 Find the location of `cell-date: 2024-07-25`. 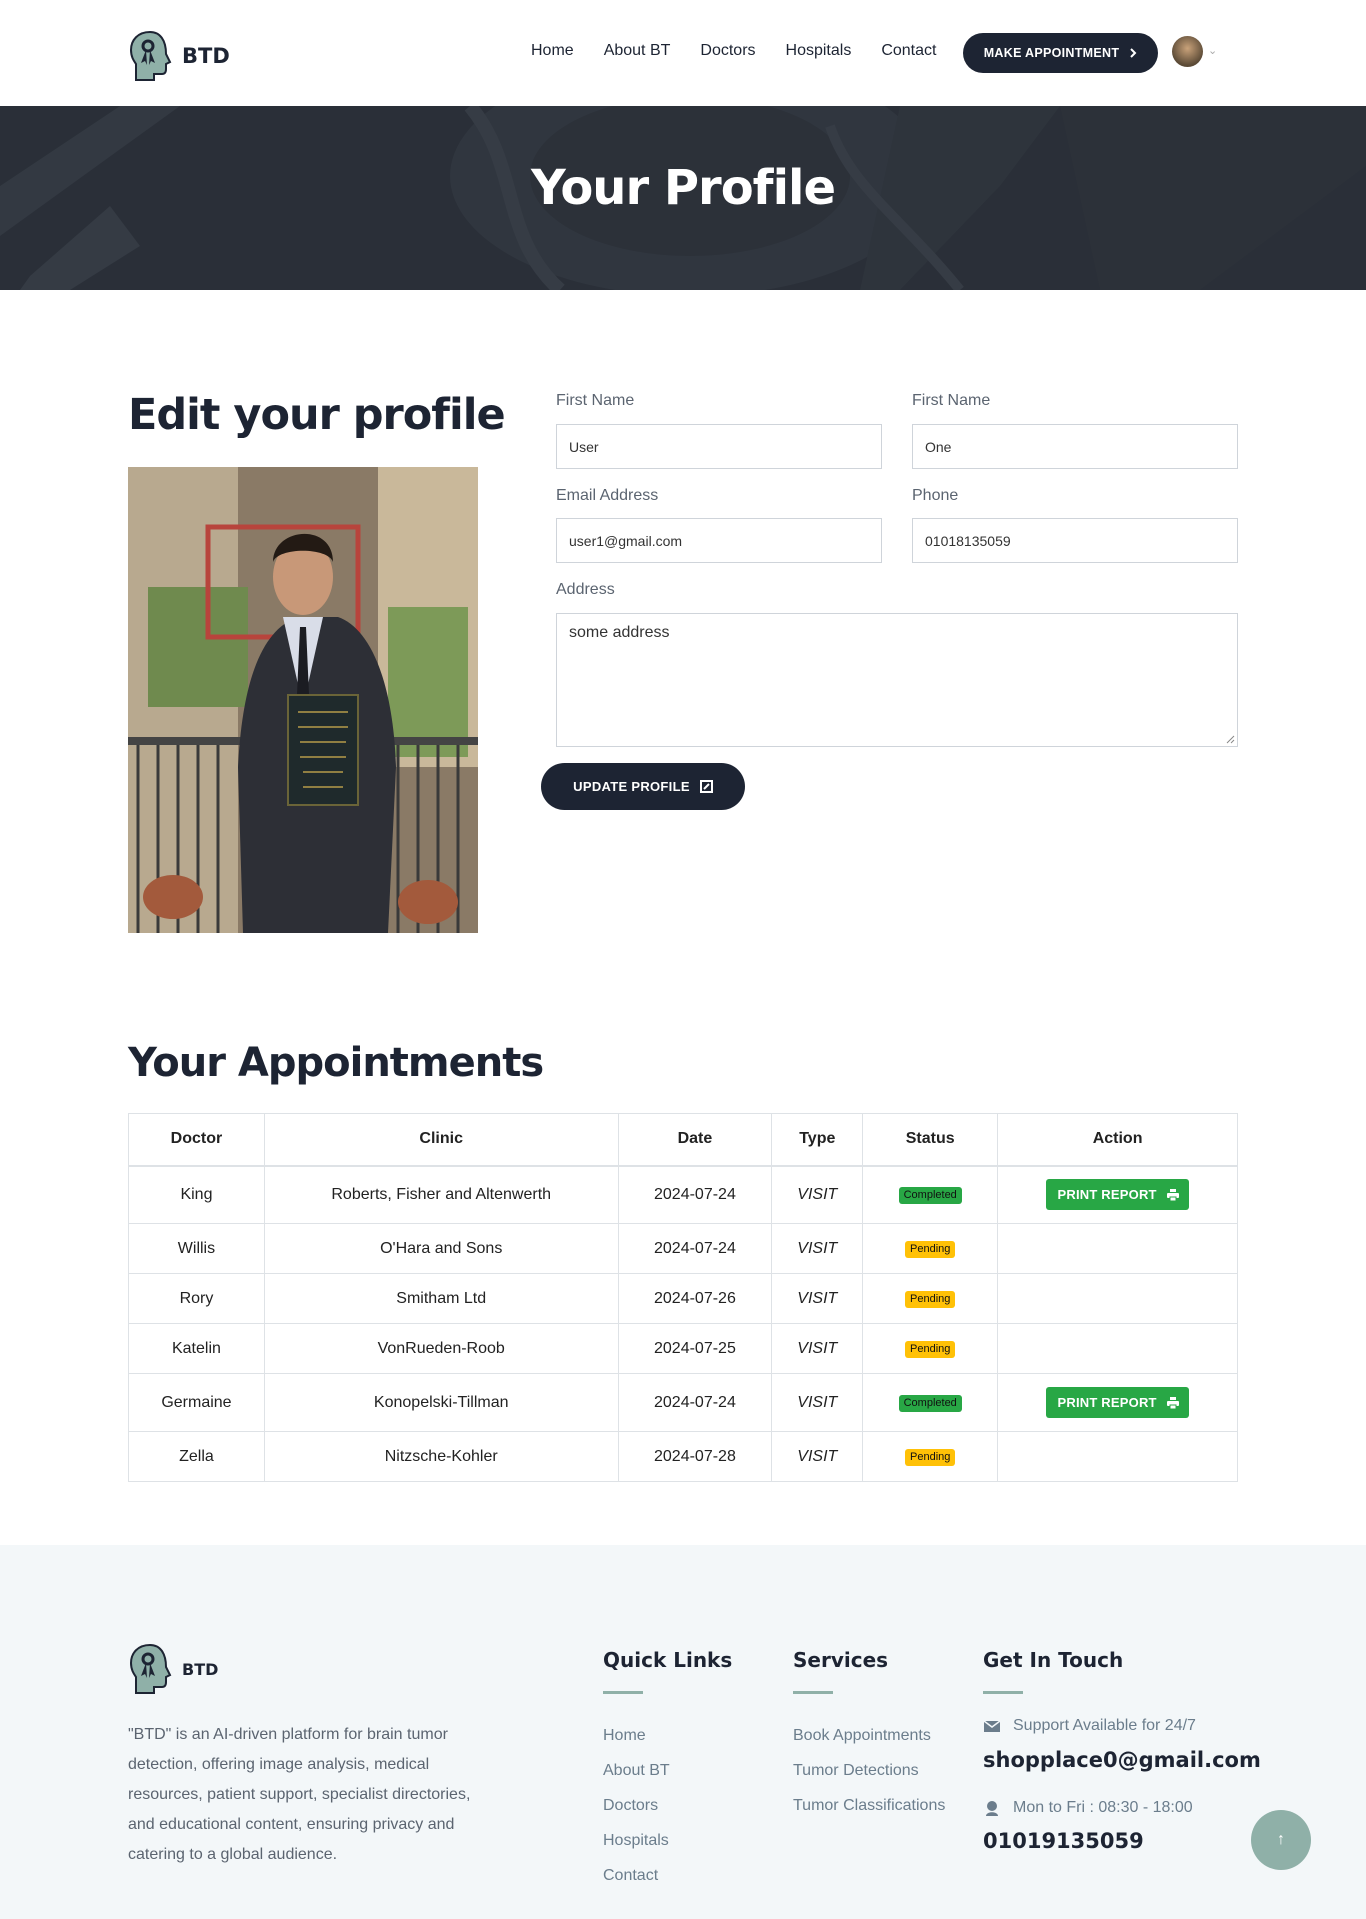

cell-date: 2024-07-25 is located at coordinates (695, 1348).